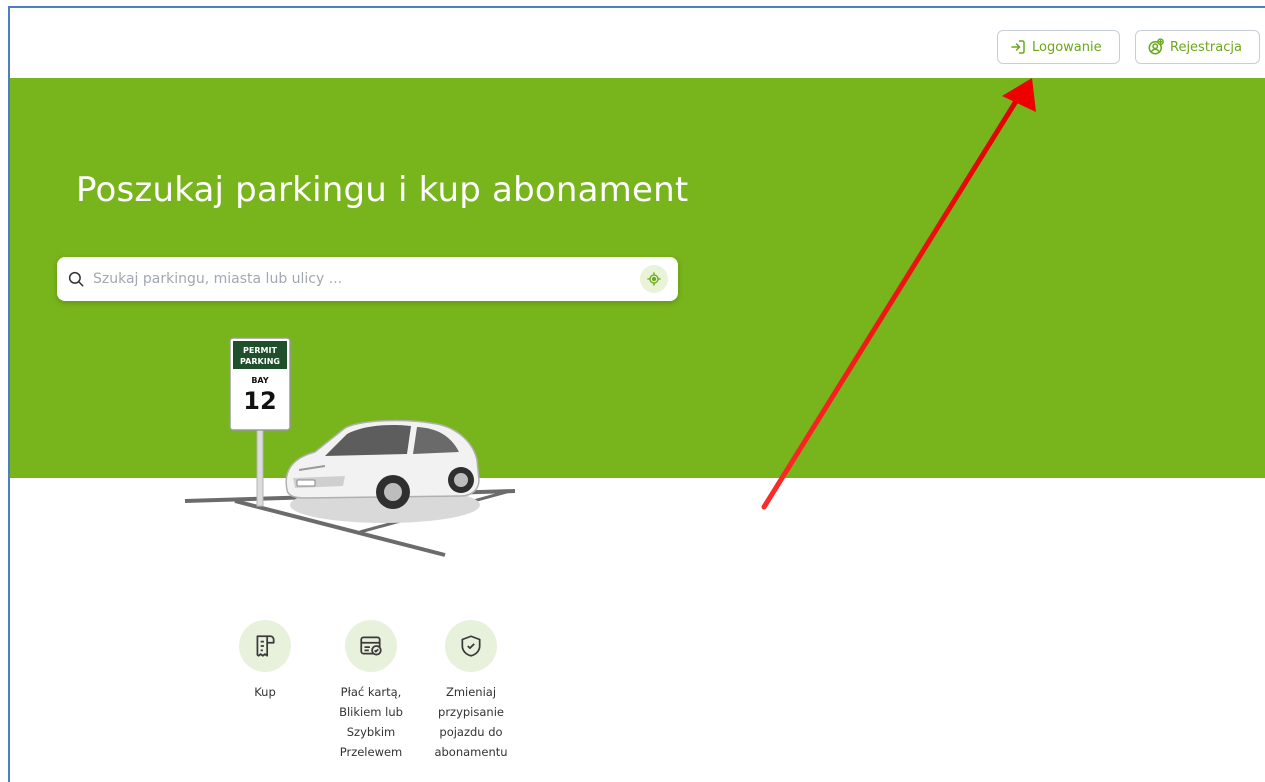  I want to click on card-check-icon, so click(371, 646).